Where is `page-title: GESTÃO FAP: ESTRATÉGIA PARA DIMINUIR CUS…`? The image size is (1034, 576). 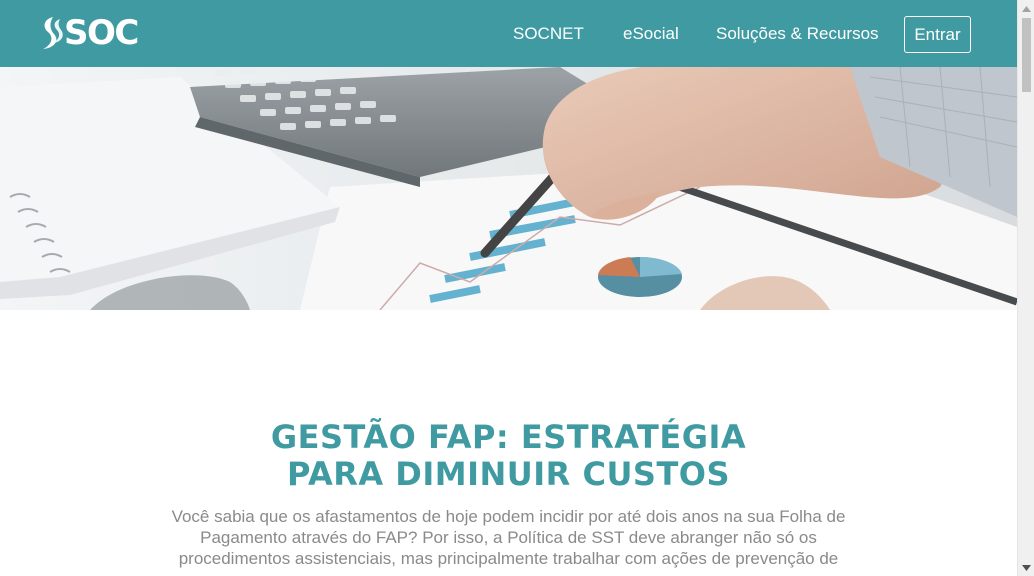 page-title: GESTÃO FAP: ESTRATÉGIA PARA DIMINUIR CUS… is located at coordinates (508, 456).